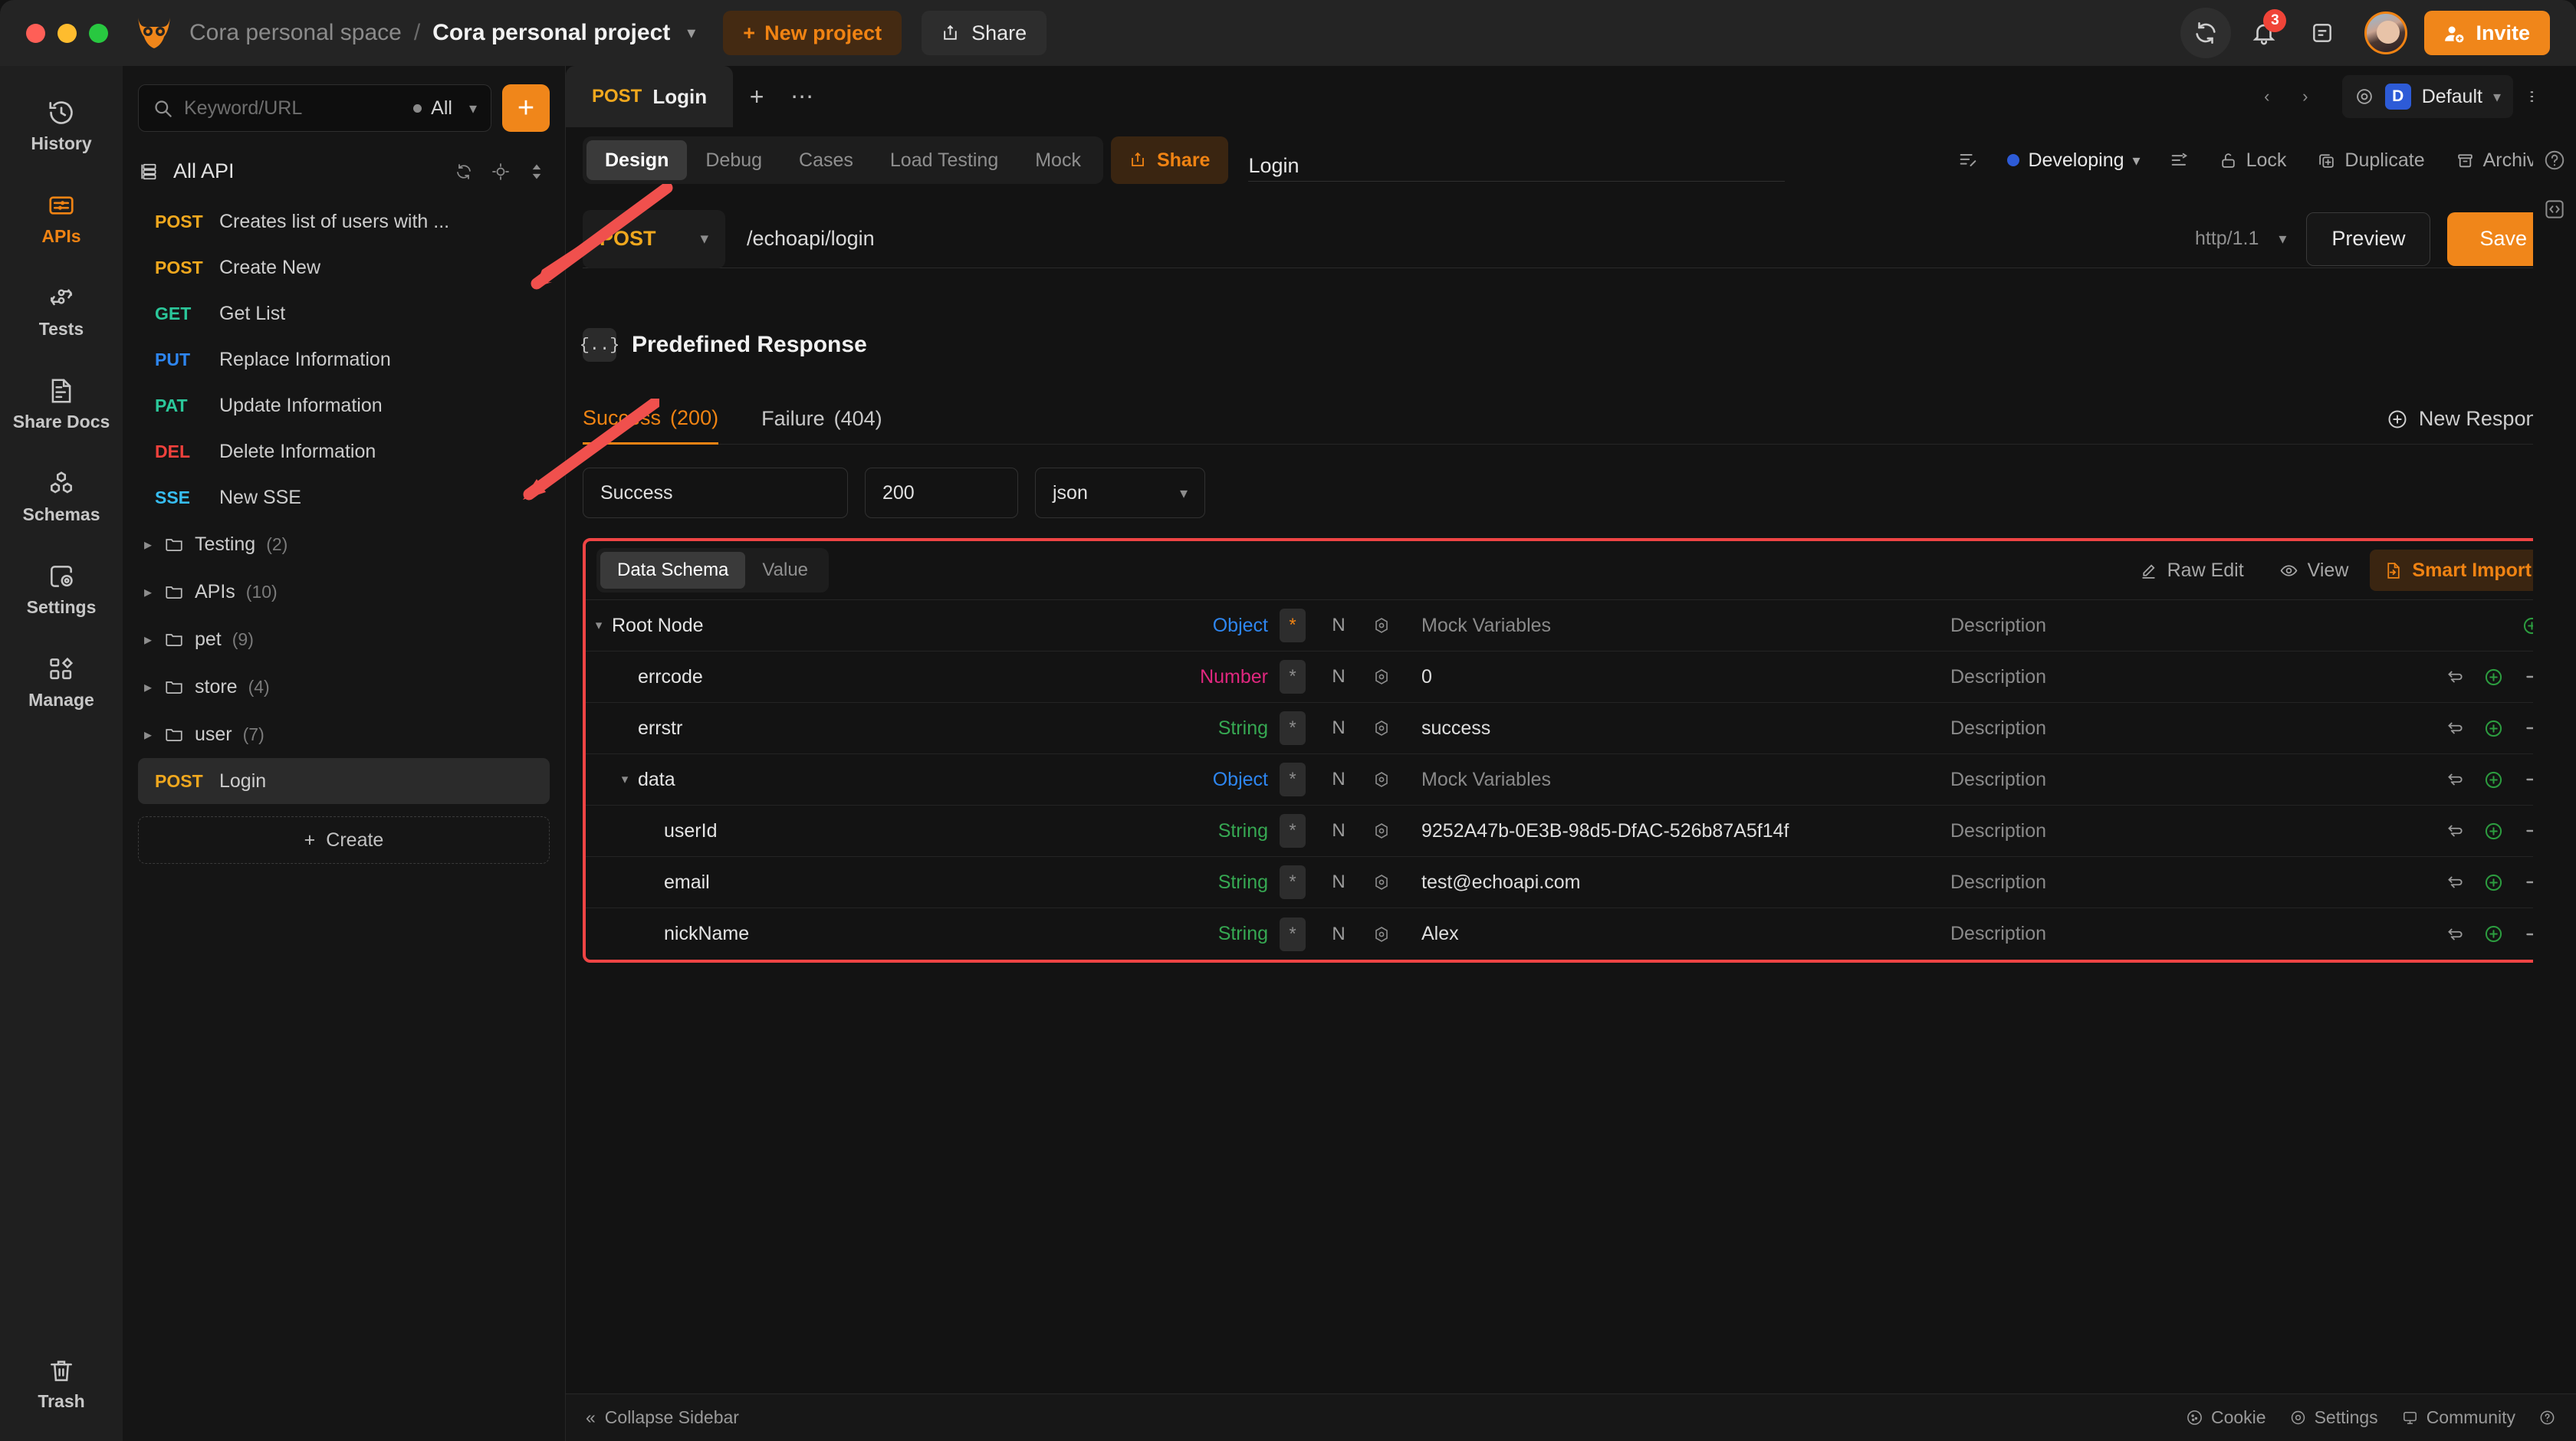 The height and width of the screenshot is (1441, 2576). I want to click on new-project-button: + New project, so click(813, 33).